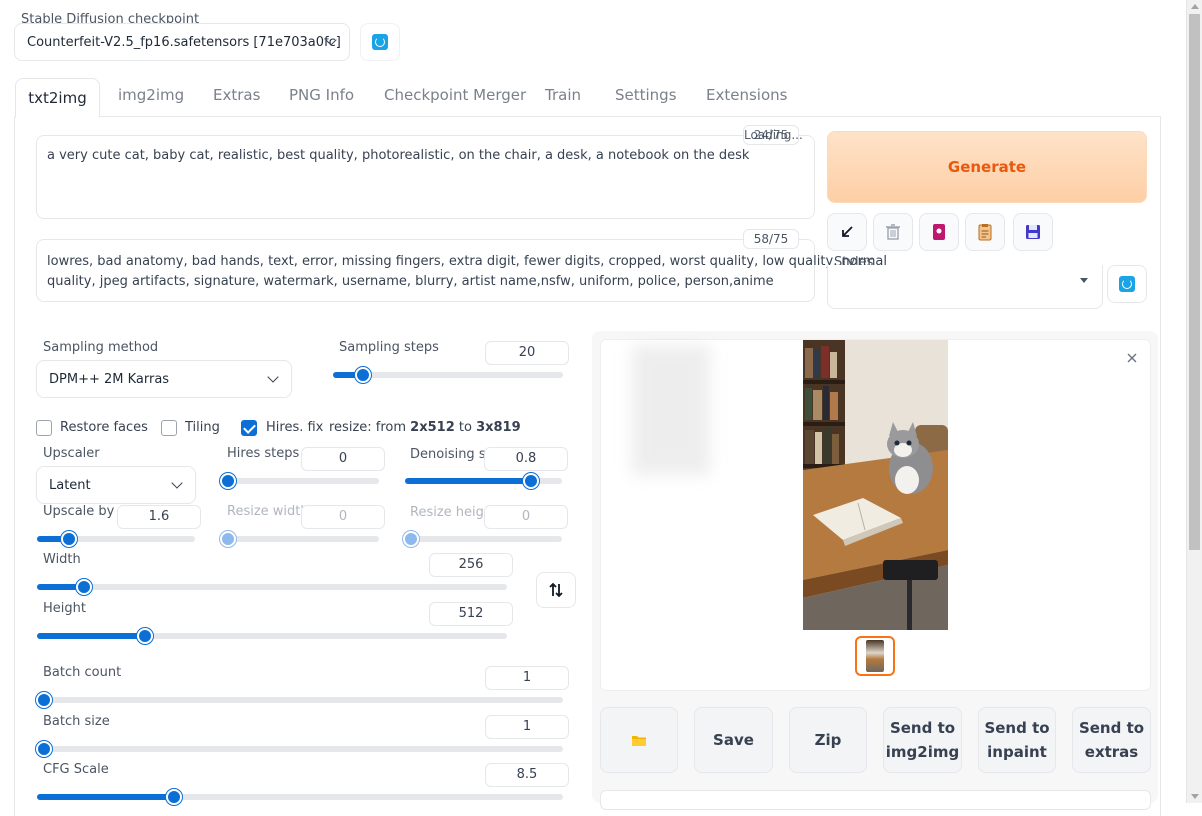  I want to click on height-input: 512, so click(471, 614).